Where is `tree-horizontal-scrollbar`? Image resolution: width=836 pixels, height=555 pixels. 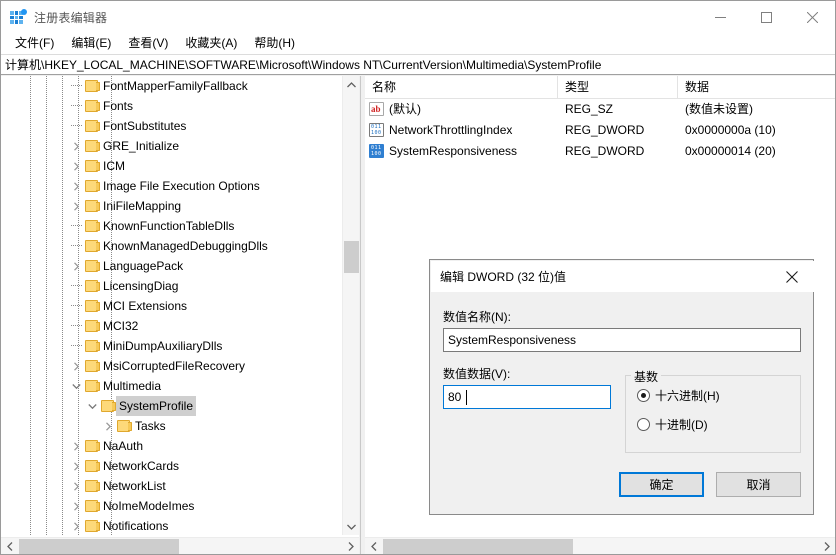 tree-horizontal-scrollbar is located at coordinates (180, 545).